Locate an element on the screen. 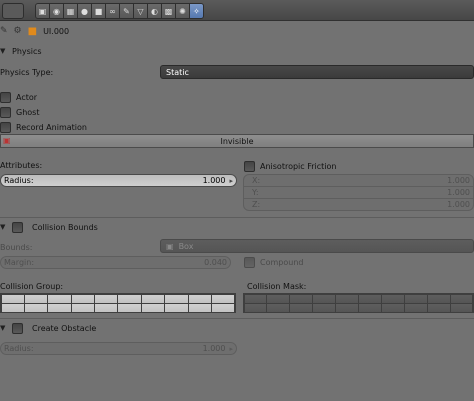  radius-value: 1.000 is located at coordinates (214, 180).